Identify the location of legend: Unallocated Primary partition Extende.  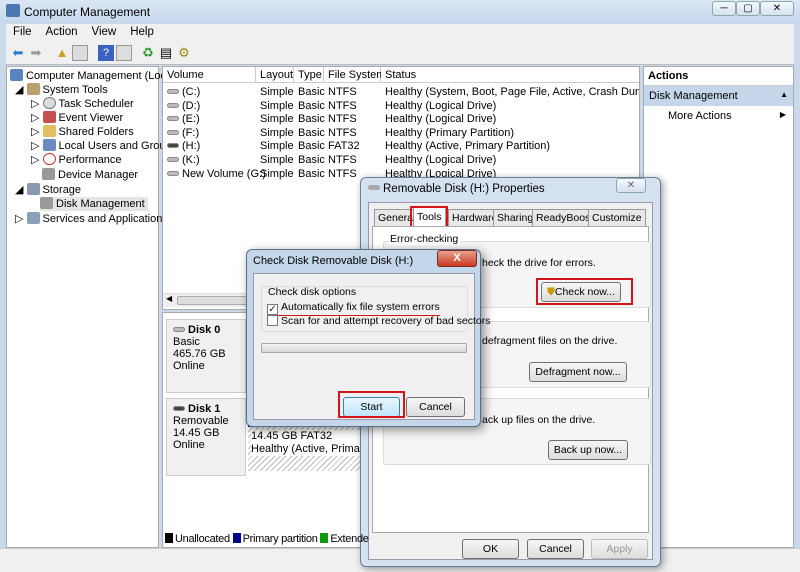
(267, 539).